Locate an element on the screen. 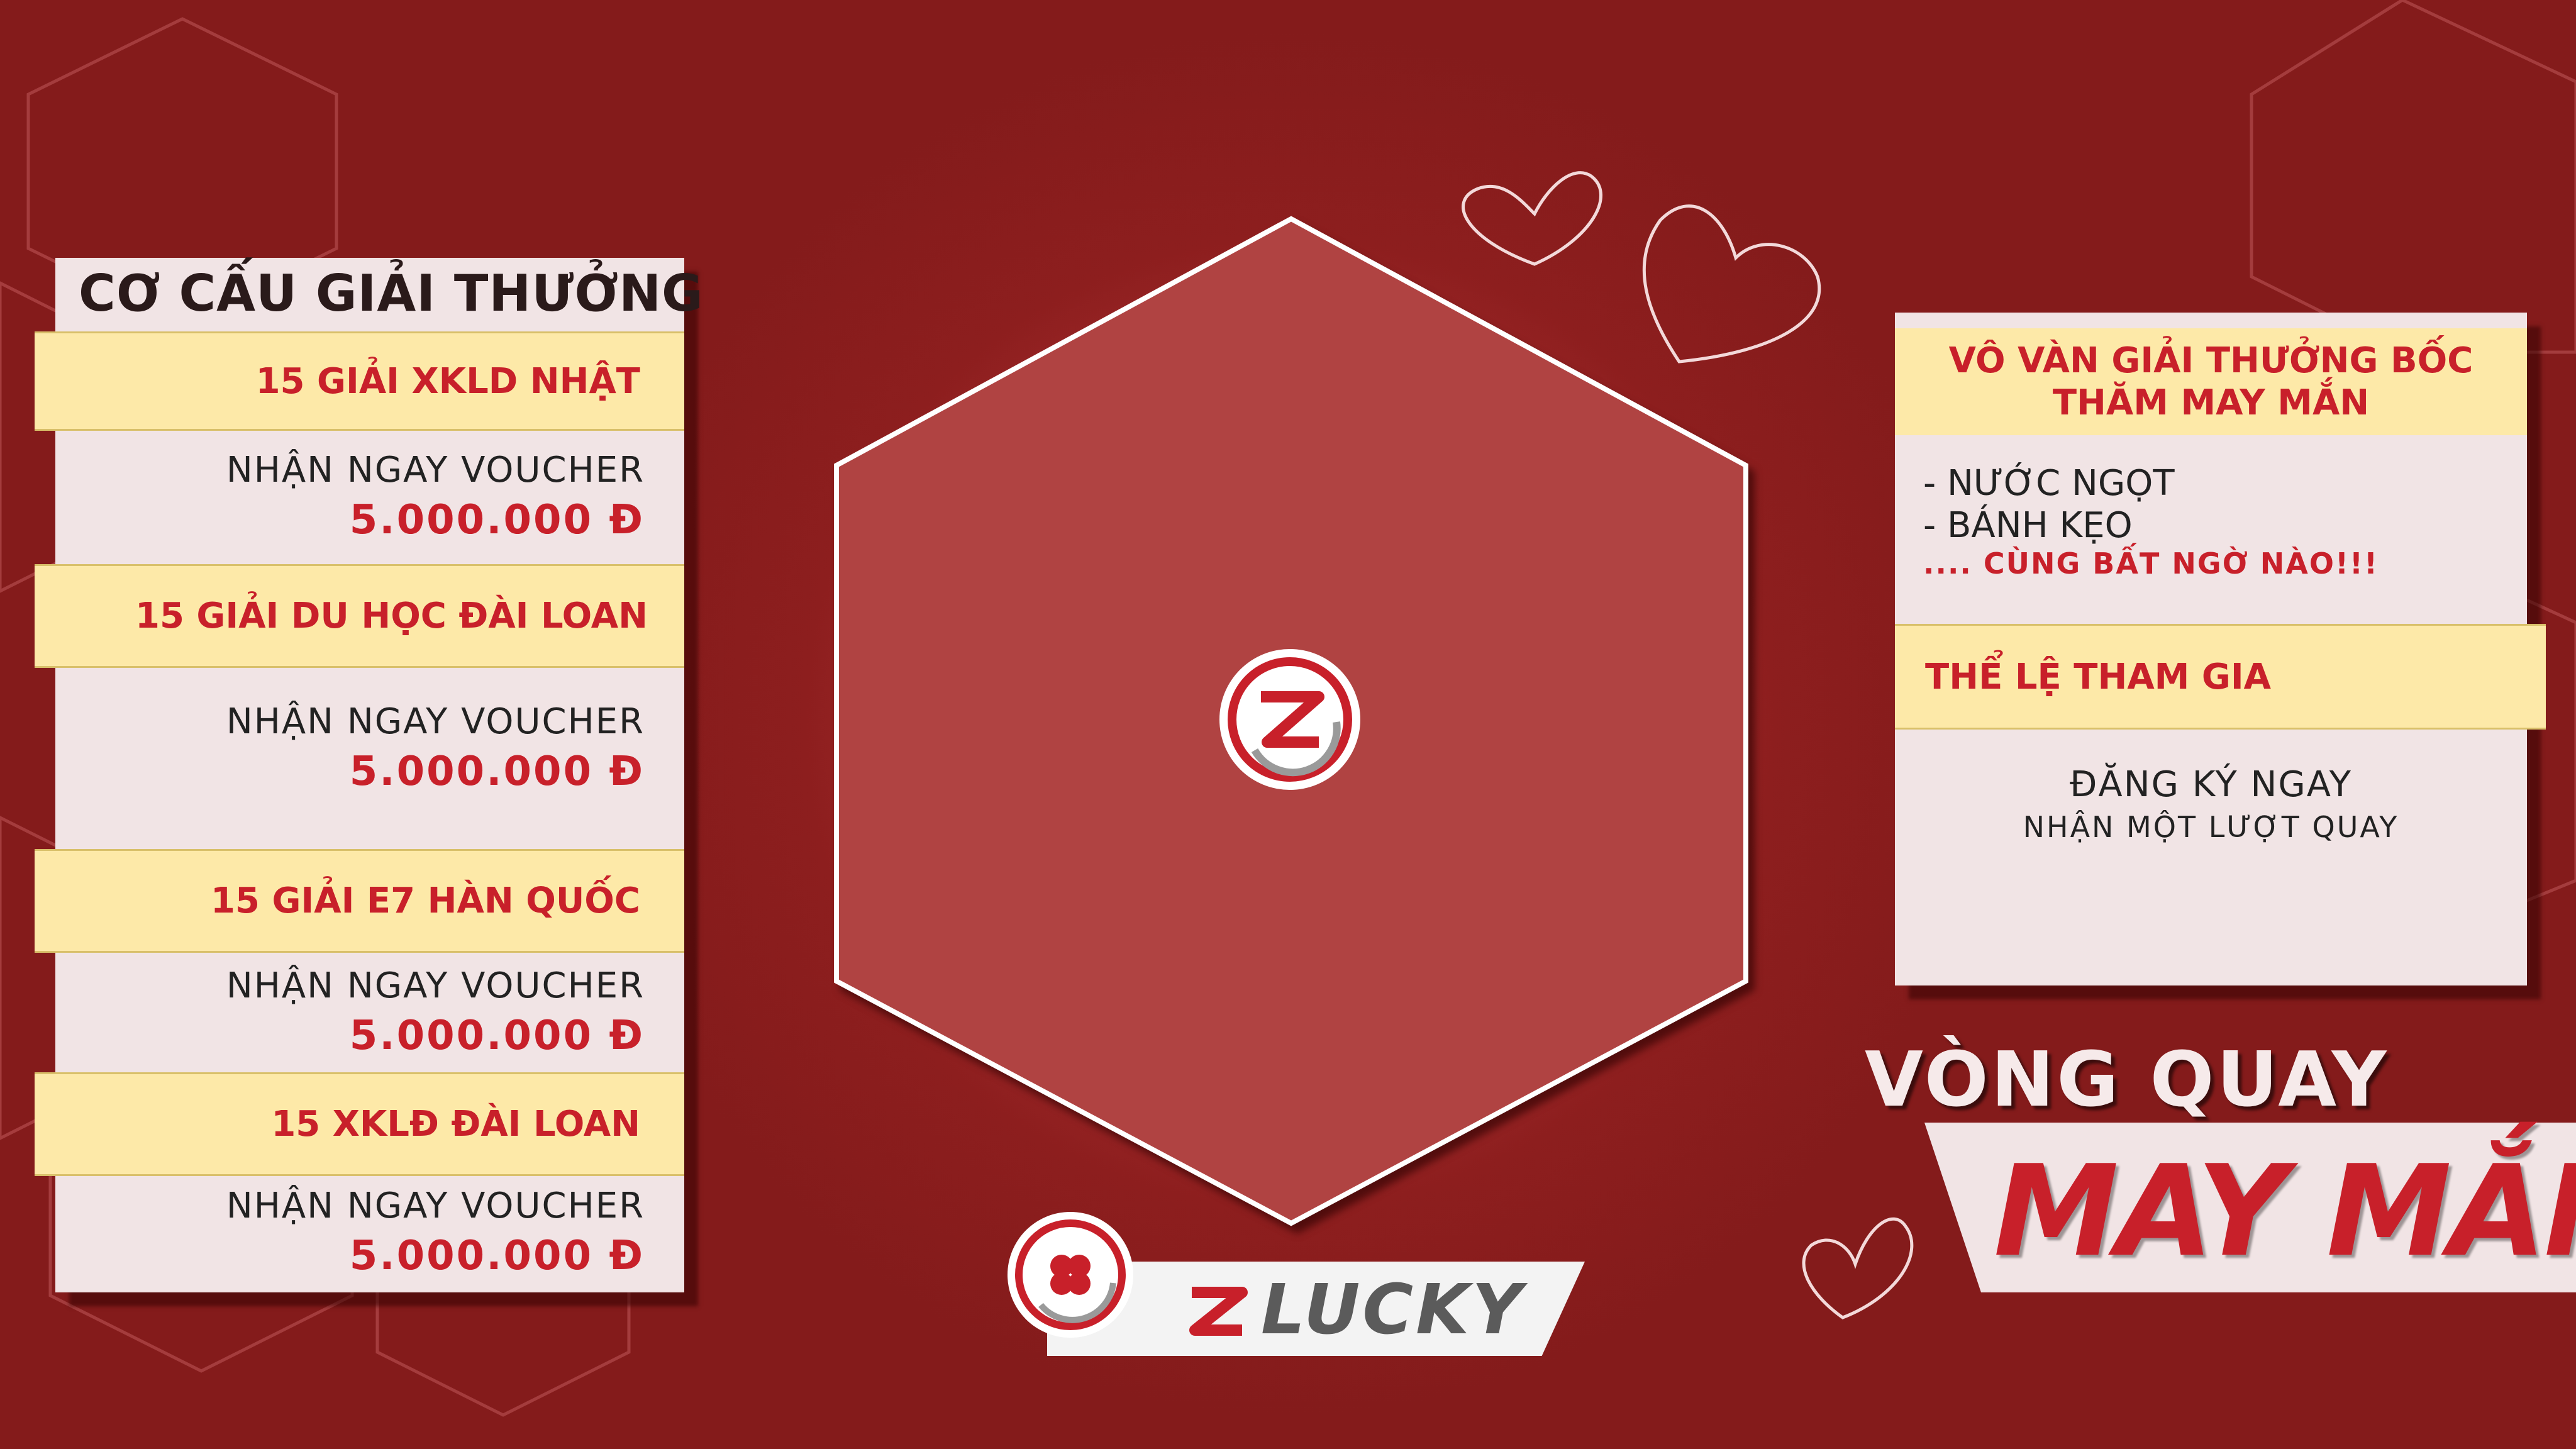 This screenshot has width=2576, height=1449. prize-band-2: 15 GIẢI DU HỌC ĐÀI LOAN is located at coordinates (359, 616).